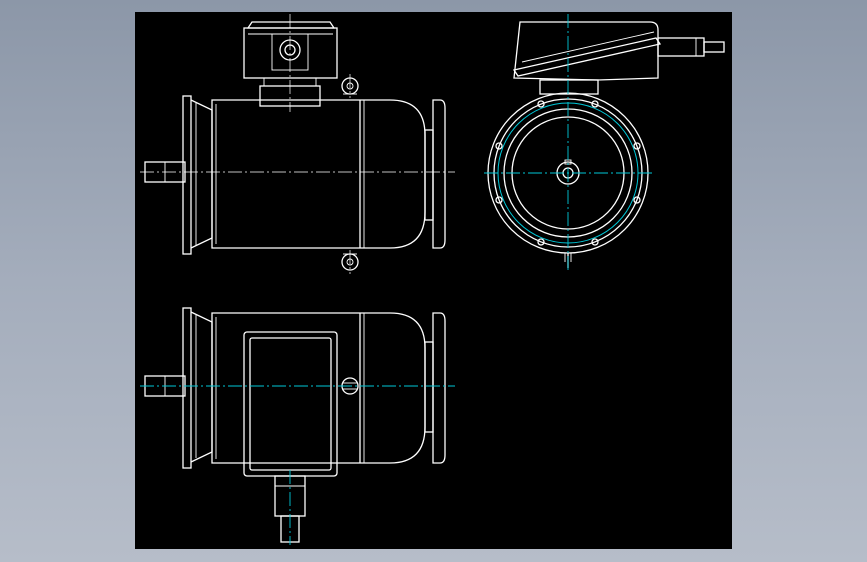 Image resolution: width=867 pixels, height=562 pixels. What do you see at coordinates (290, 404) in the screenshot?
I see `terminal-box-top` at bounding box center [290, 404].